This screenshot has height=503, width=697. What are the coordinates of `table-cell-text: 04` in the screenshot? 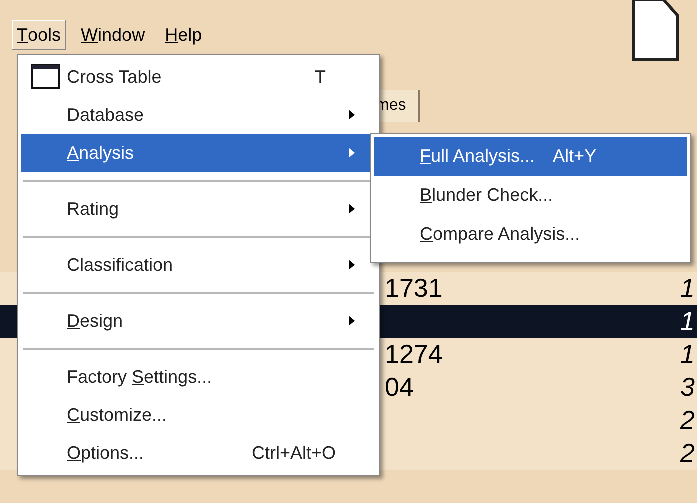 It's located at (399, 387).